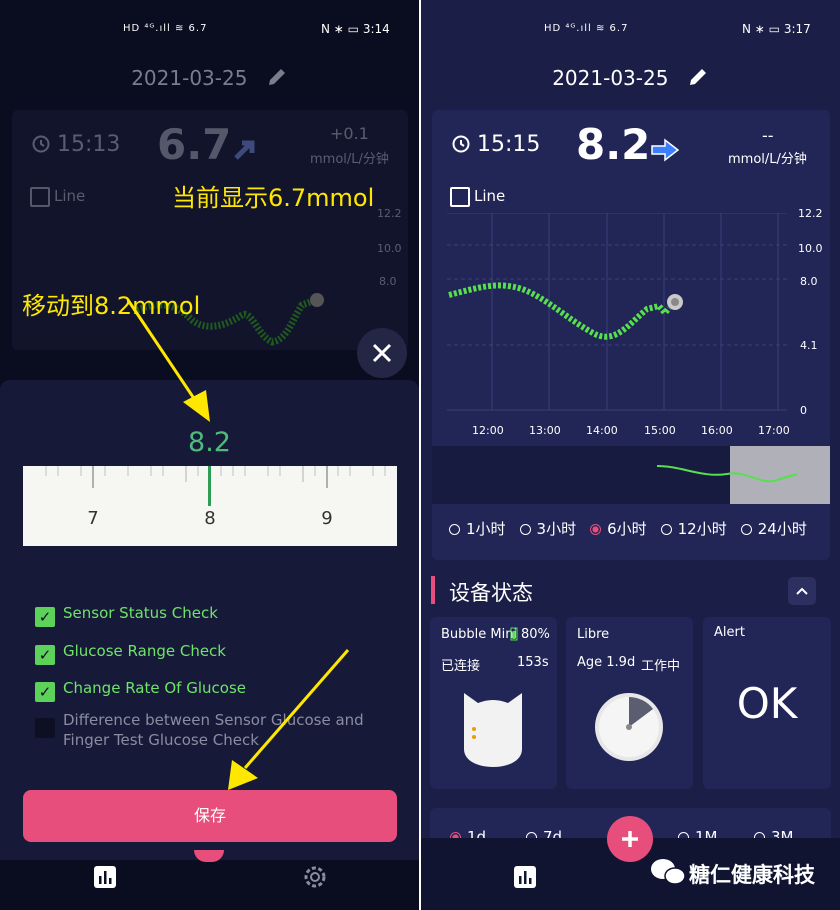 The image size is (840, 910). I want to click on overview-trace, so click(727, 474).